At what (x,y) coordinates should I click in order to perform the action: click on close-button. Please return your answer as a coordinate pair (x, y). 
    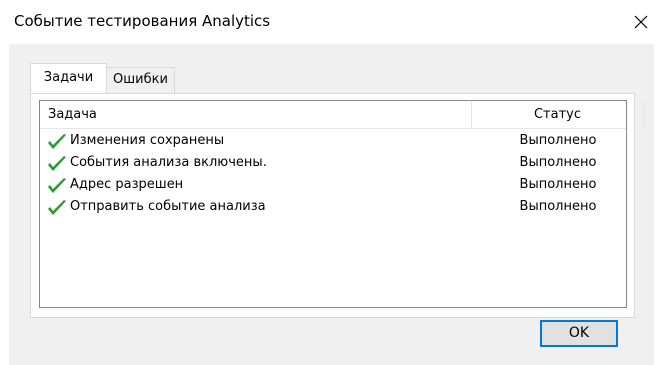
    Looking at the image, I should click on (641, 22).